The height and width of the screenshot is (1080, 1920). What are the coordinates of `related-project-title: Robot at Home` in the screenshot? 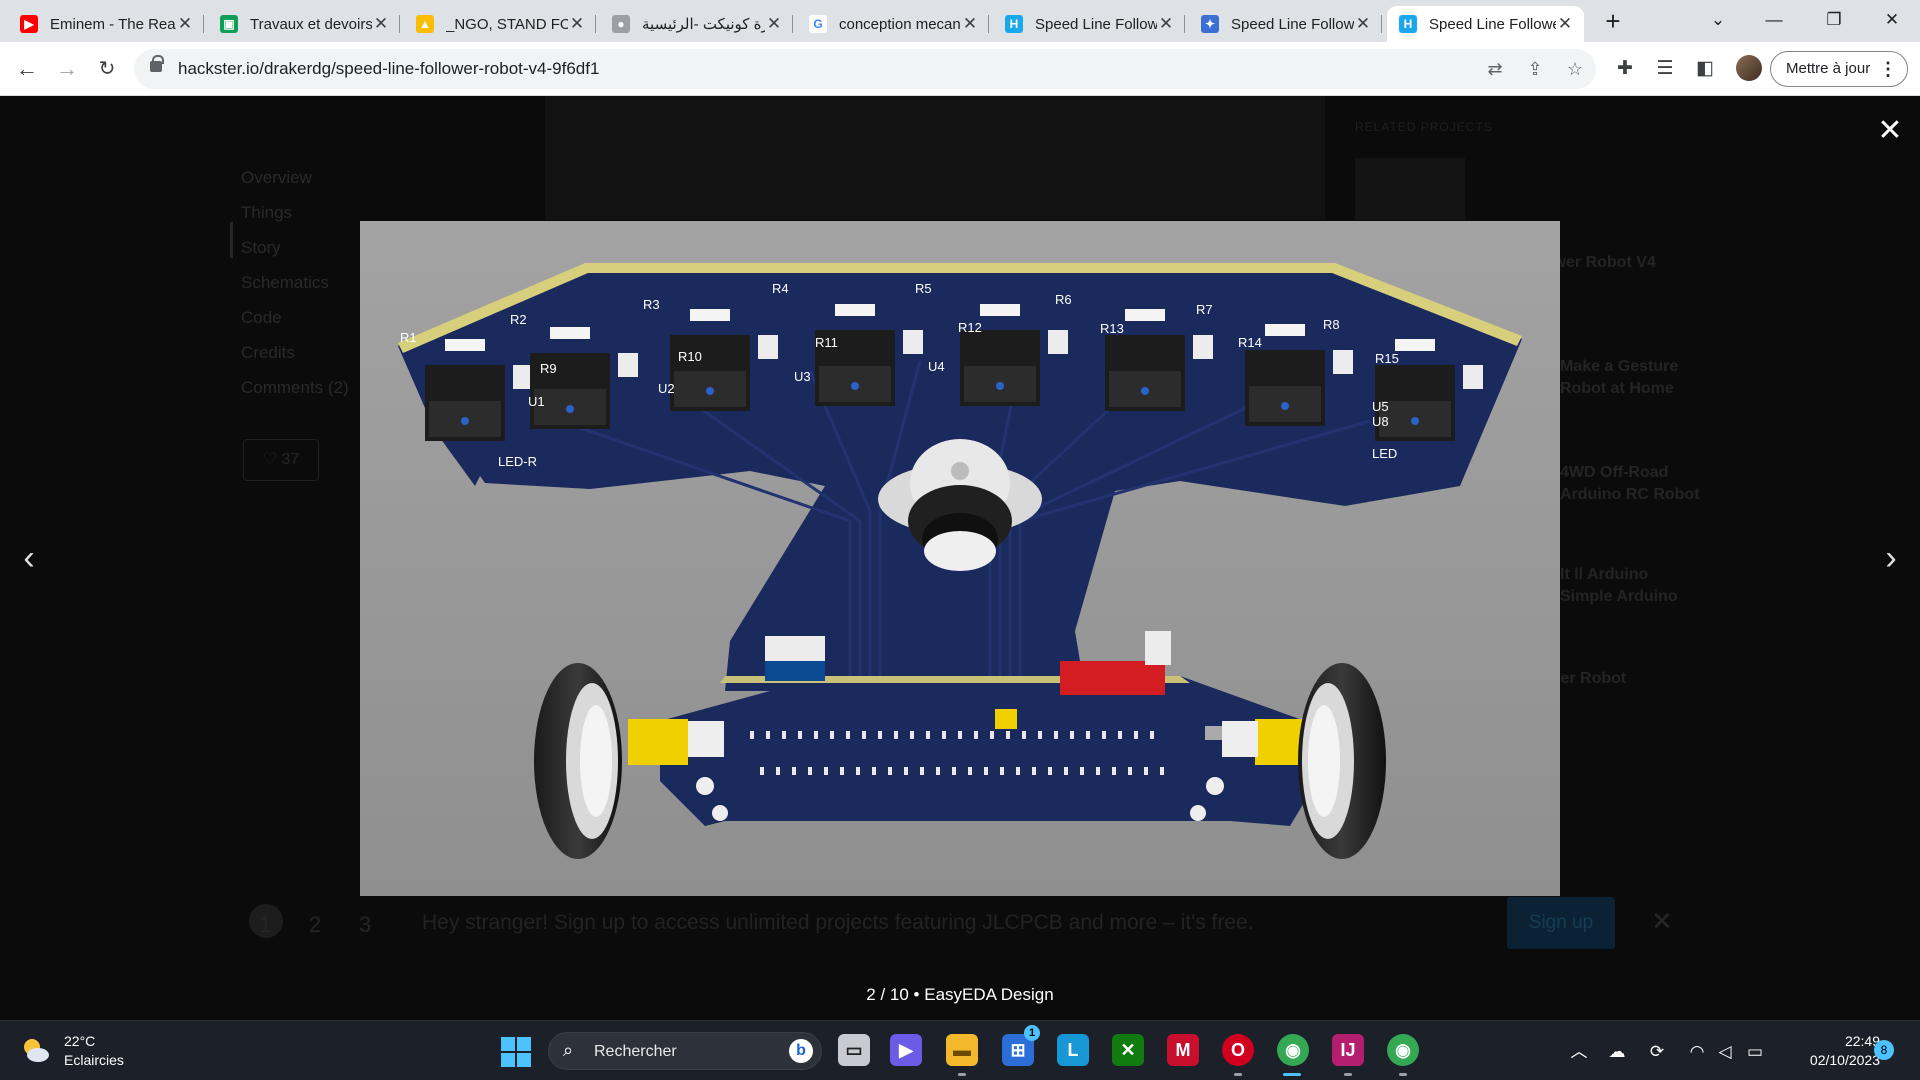 It's located at (1617, 389).